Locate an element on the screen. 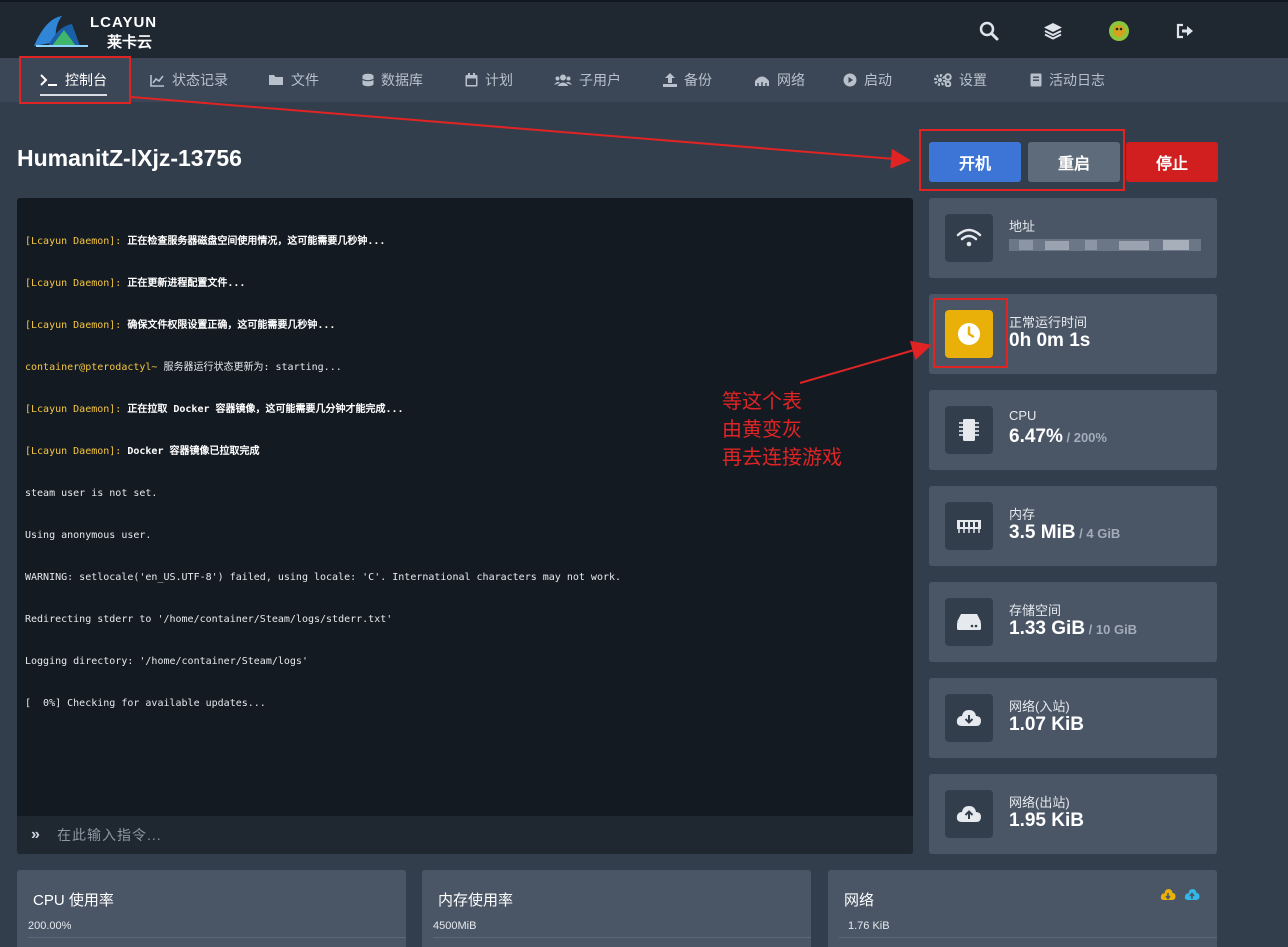 The height and width of the screenshot is (947, 1288). folder-icon is located at coordinates (276, 80).